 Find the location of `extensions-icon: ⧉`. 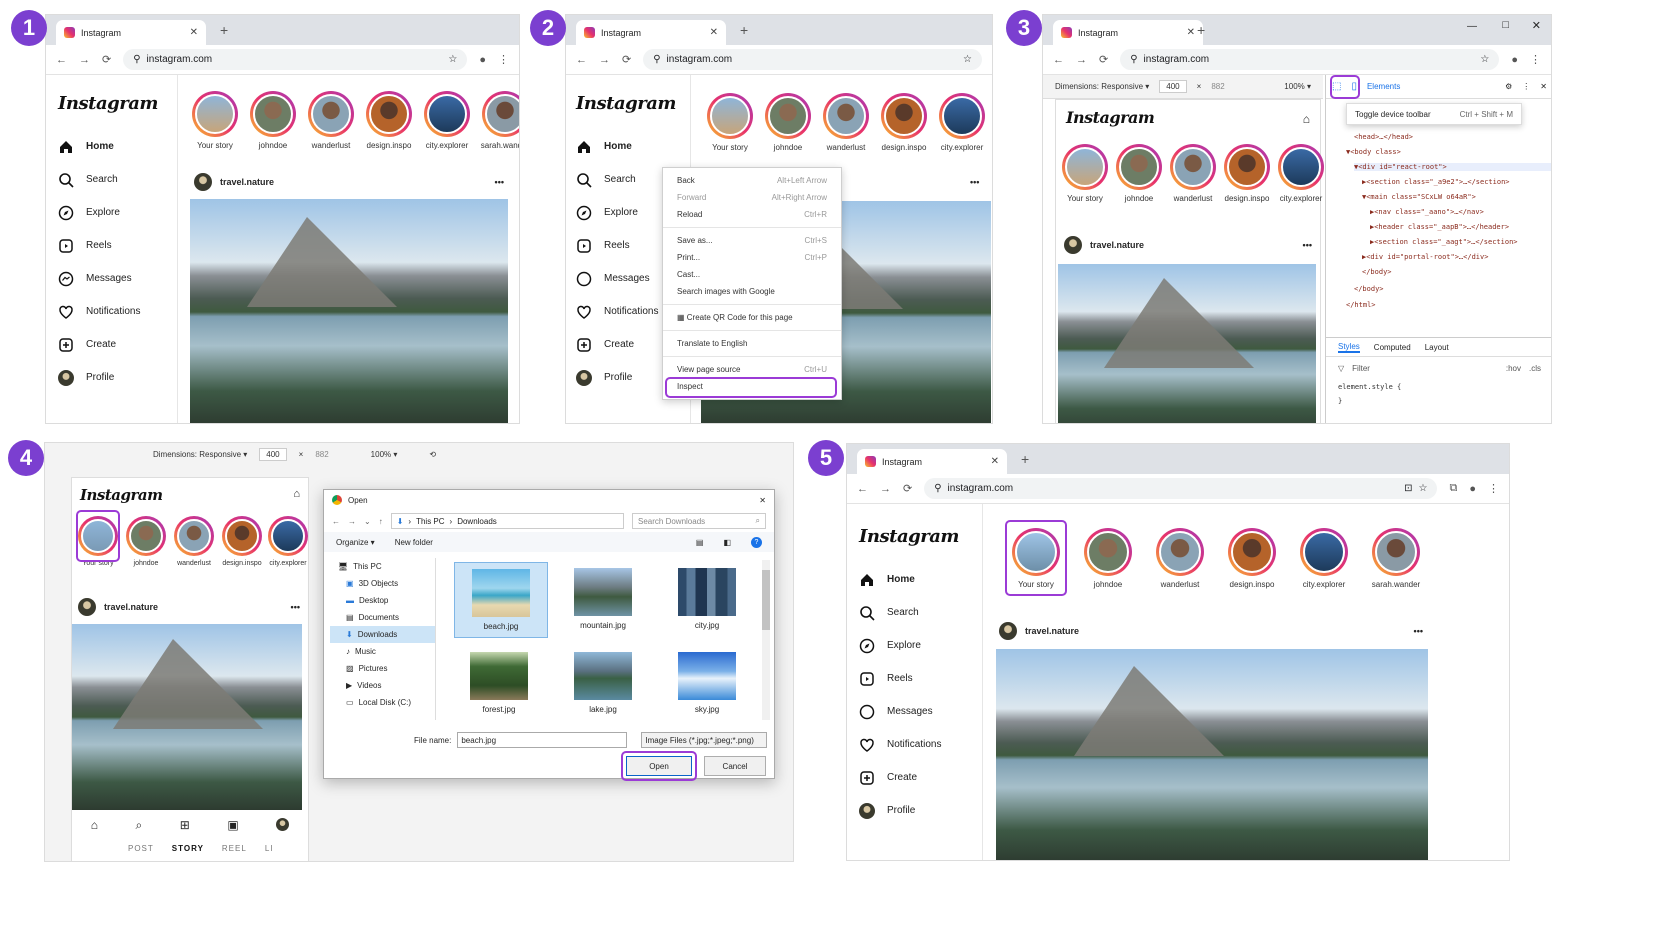

extensions-icon: ⧉ is located at coordinates (1453, 488).